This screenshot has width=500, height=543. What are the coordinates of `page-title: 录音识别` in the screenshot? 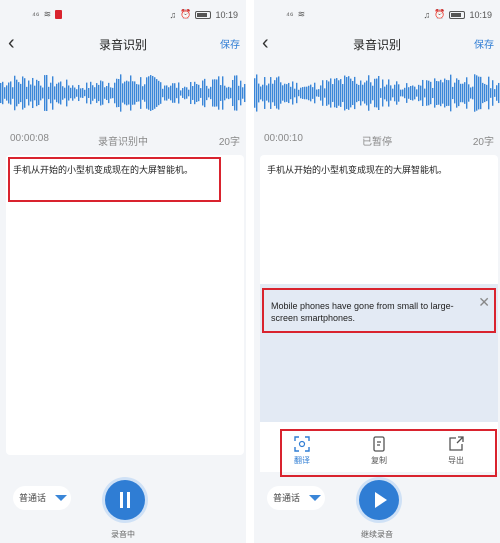 It's located at (122, 45).